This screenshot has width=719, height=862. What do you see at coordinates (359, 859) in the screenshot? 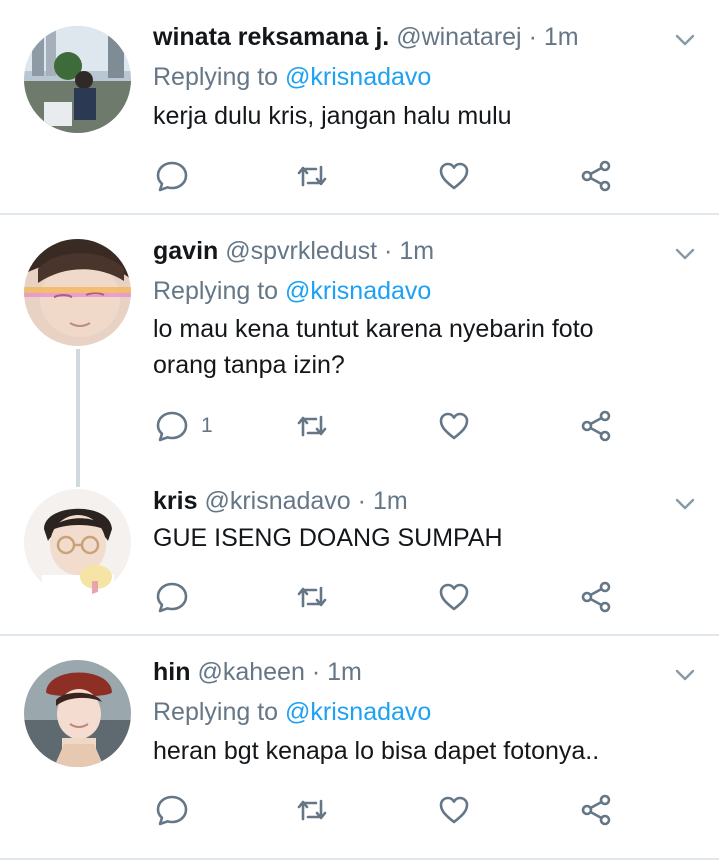
I see `divider` at bounding box center [359, 859].